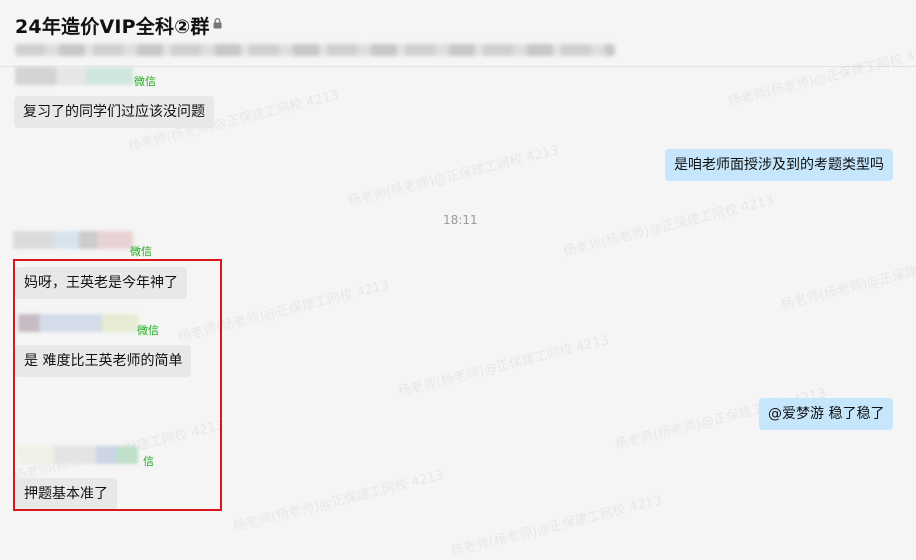  What do you see at coordinates (217, 23) in the screenshot?
I see `lock-icon` at bounding box center [217, 23].